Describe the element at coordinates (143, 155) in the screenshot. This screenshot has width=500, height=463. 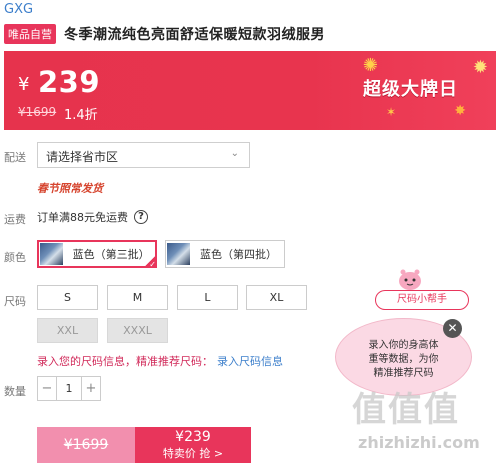
I see `region-select: 请选择省市区 ⌄` at that location.